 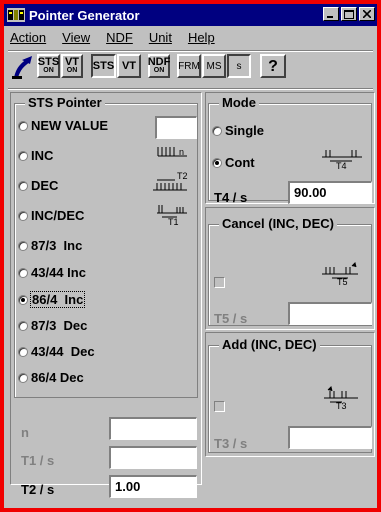 What do you see at coordinates (52, 272) in the screenshot?
I see `radio-43-44-inc: 43/44 Inc` at bounding box center [52, 272].